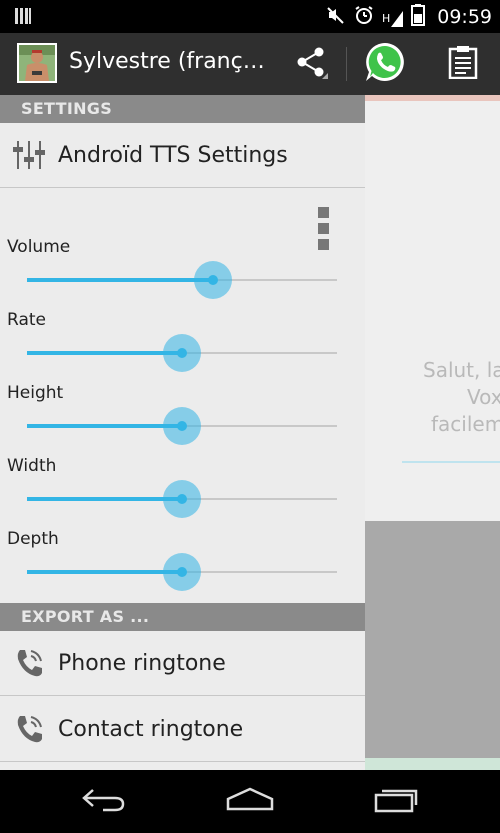 This screenshot has width=500, height=833. I want to click on home-button, so click(250, 802).